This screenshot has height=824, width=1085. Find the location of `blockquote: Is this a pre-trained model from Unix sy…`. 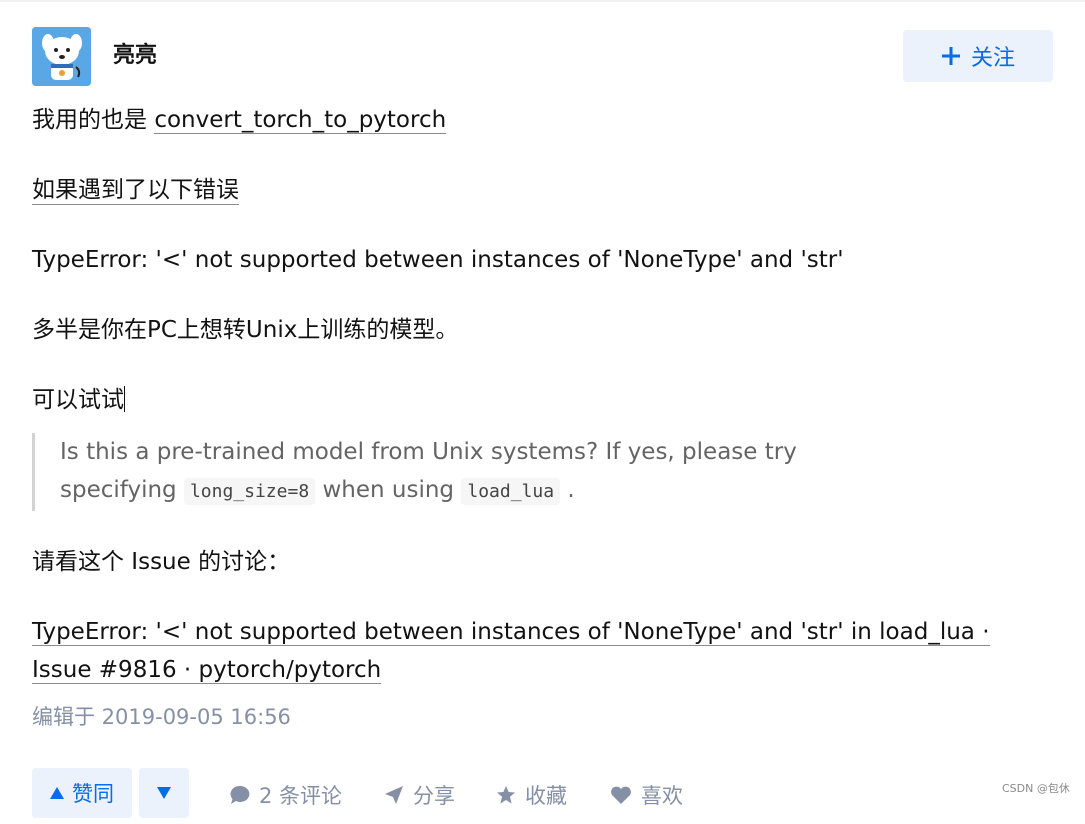

blockquote: Is this a pre-trained model from Unix sy… is located at coordinates (537, 472).